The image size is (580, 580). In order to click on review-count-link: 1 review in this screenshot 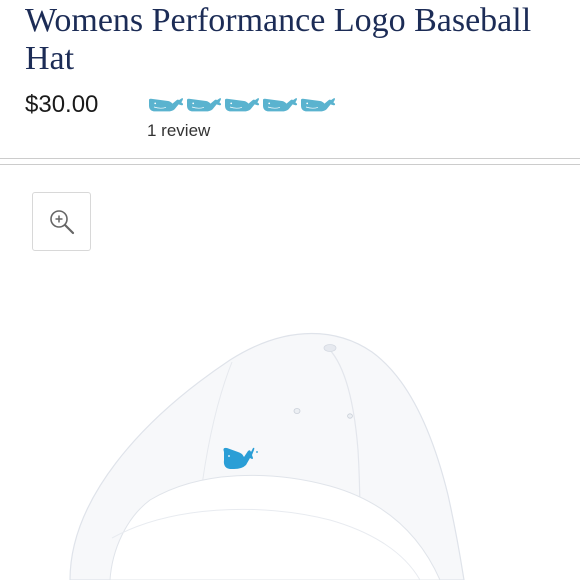, I will do `click(178, 131)`.